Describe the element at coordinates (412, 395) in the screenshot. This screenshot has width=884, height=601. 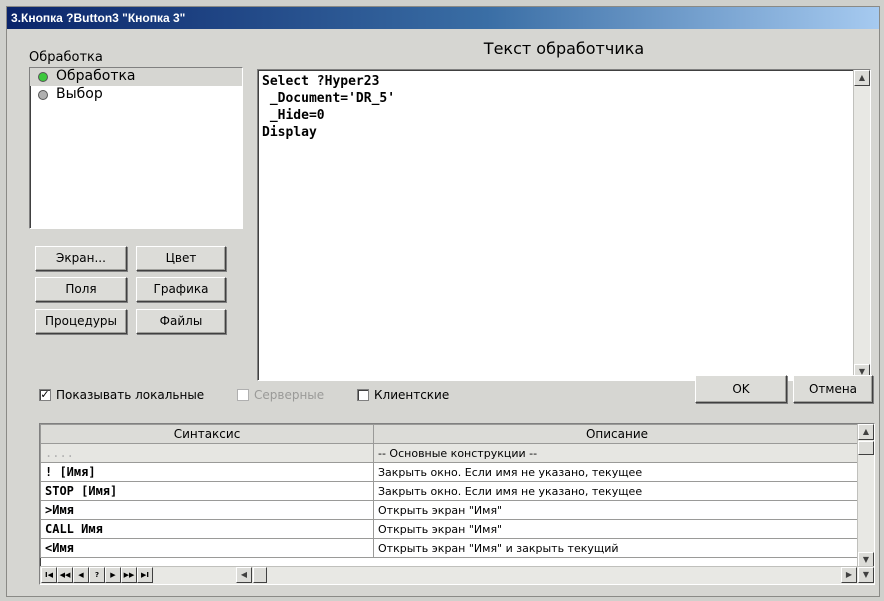
I see `client-label: Клиентские` at that location.